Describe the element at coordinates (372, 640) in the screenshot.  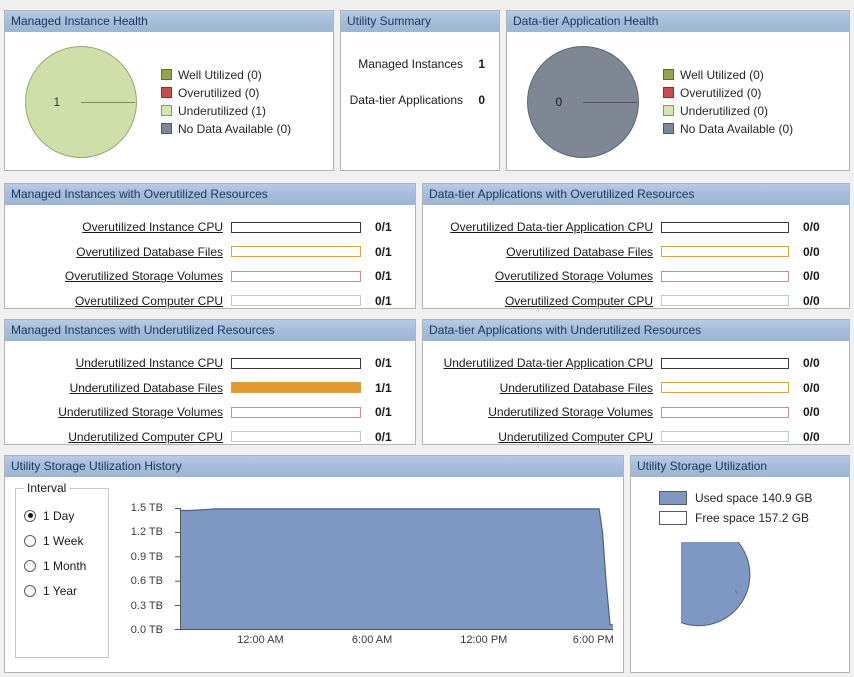
I see `x-axis-tick: 6:00 AM` at that location.